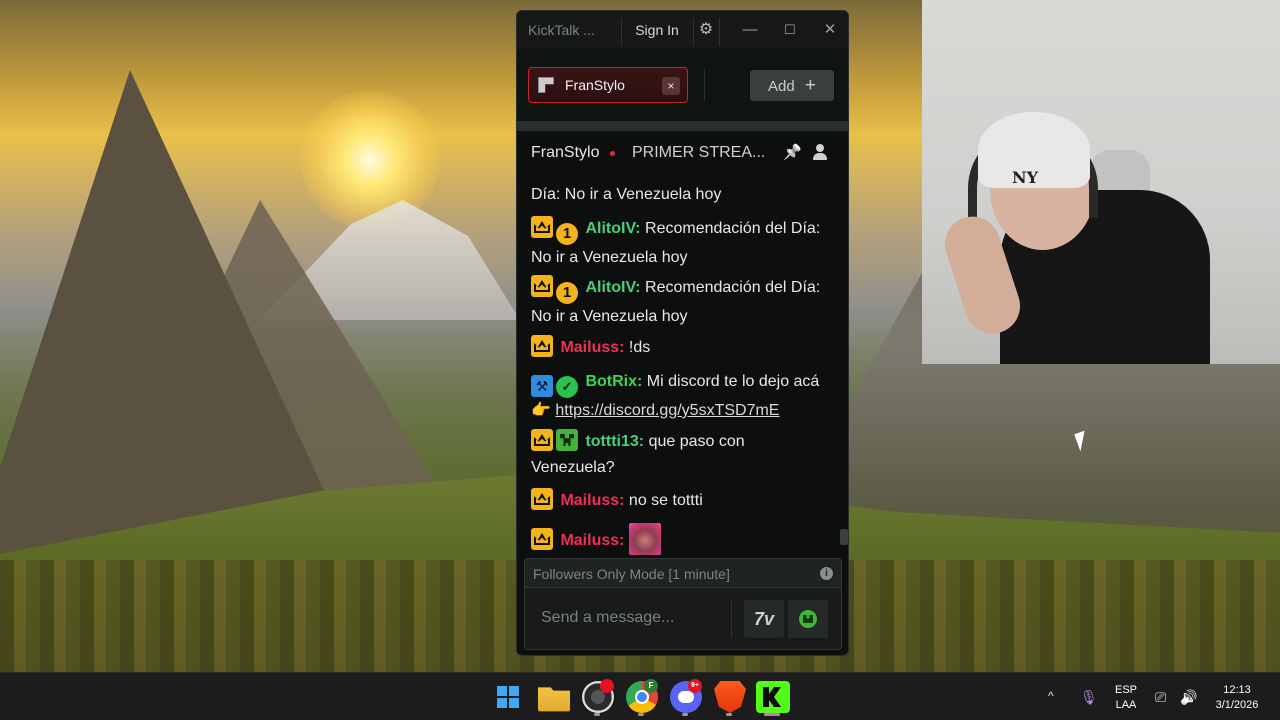  Describe the element at coordinates (733, 381) in the screenshot. I see `message-text: Mi discord te lo dejo acá` at that location.